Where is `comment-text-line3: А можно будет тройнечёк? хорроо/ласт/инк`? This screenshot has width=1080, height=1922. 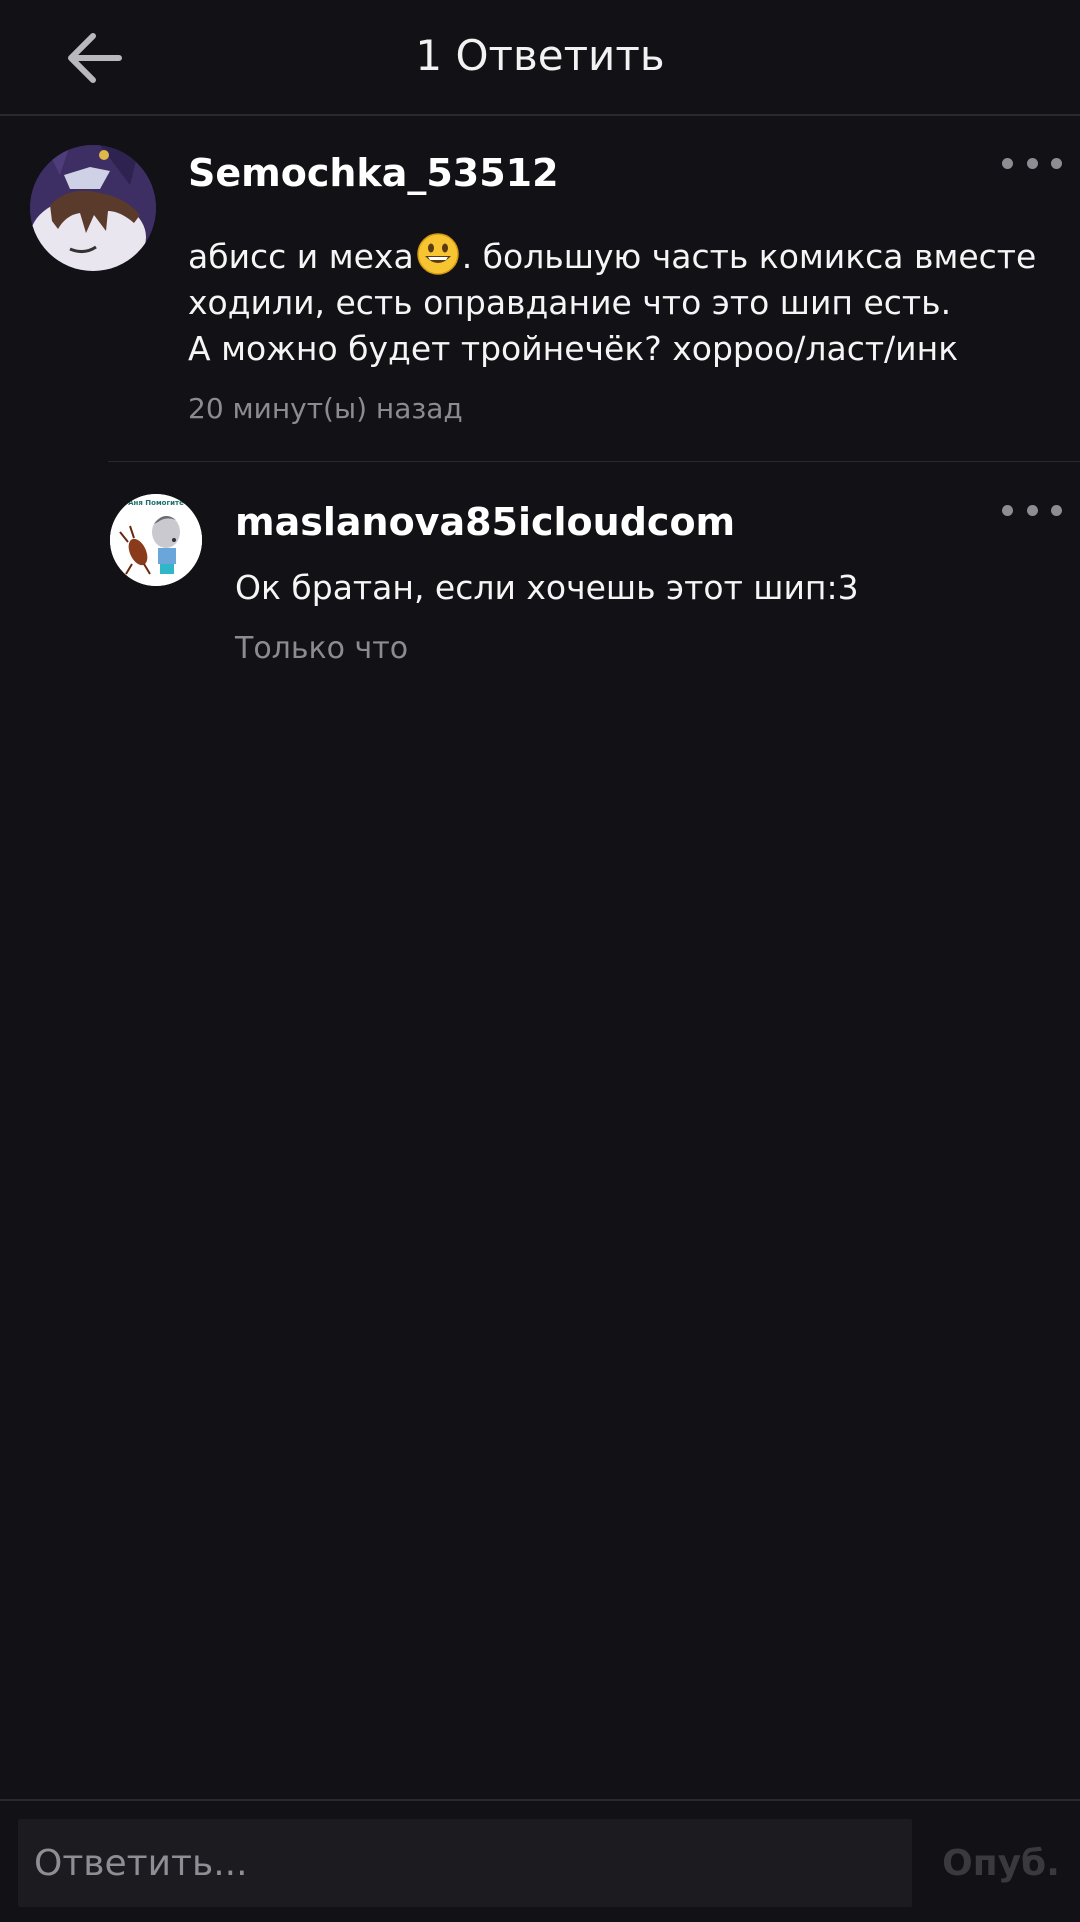
comment-text-line3: А можно будет тройнечёк? хорроо/ласт/инк is located at coordinates (573, 348).